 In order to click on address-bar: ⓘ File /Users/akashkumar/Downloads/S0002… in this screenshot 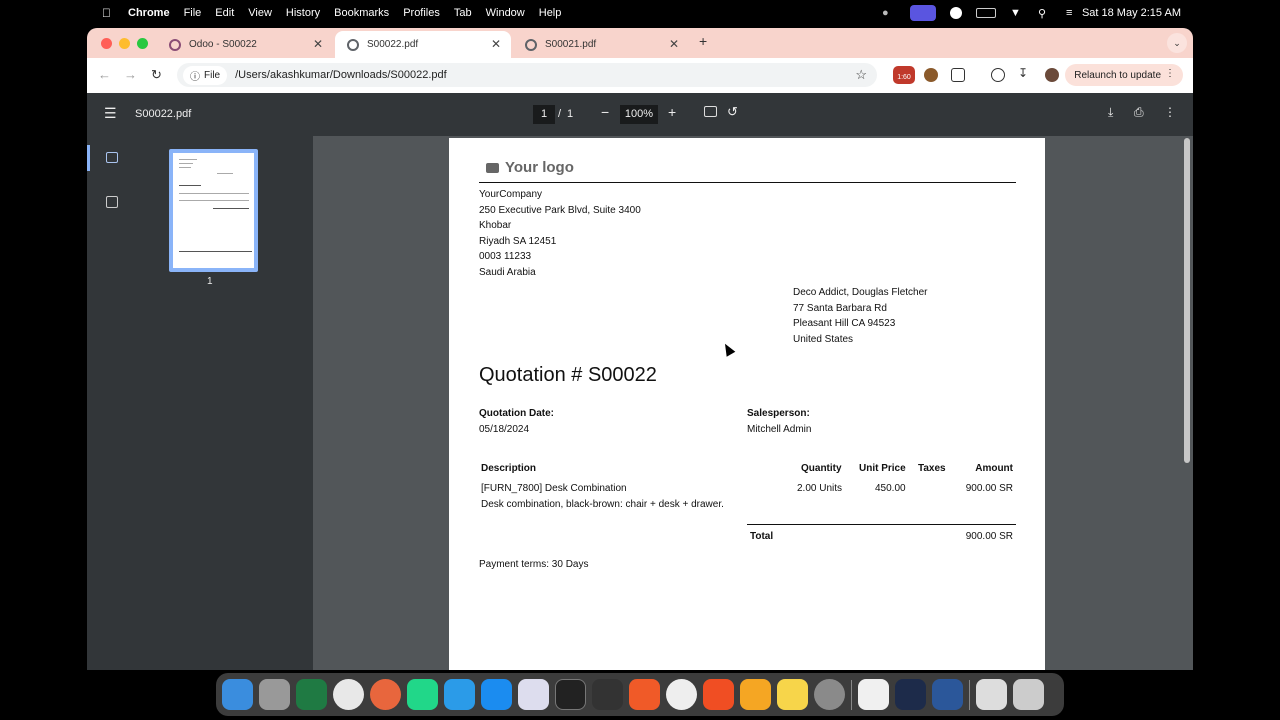, I will do `click(527, 75)`.